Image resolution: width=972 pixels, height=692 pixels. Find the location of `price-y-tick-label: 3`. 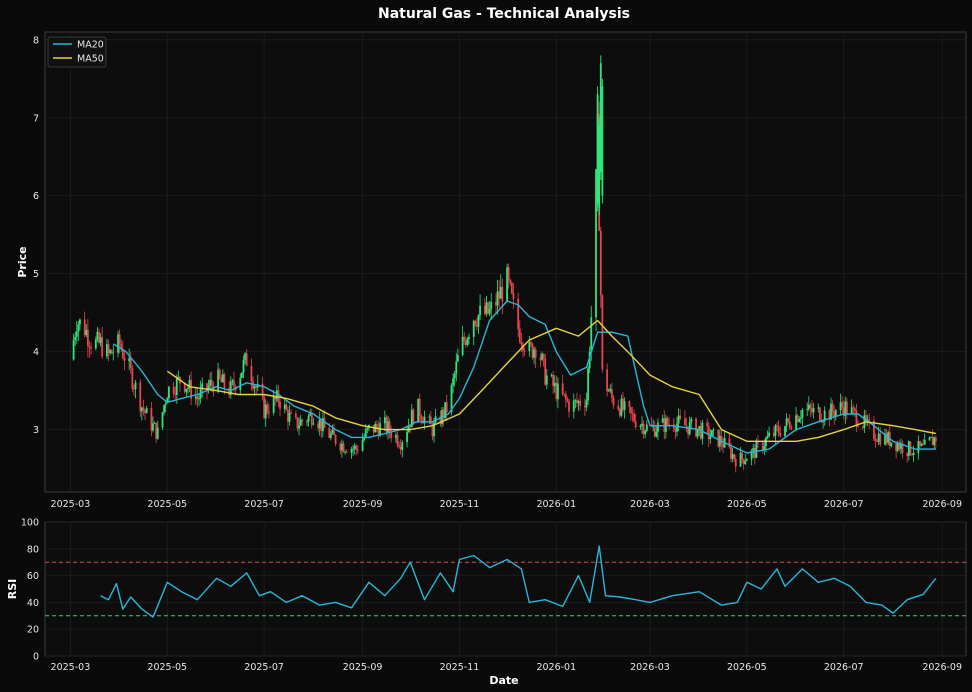

price-y-tick-label: 3 is located at coordinates (36, 430).